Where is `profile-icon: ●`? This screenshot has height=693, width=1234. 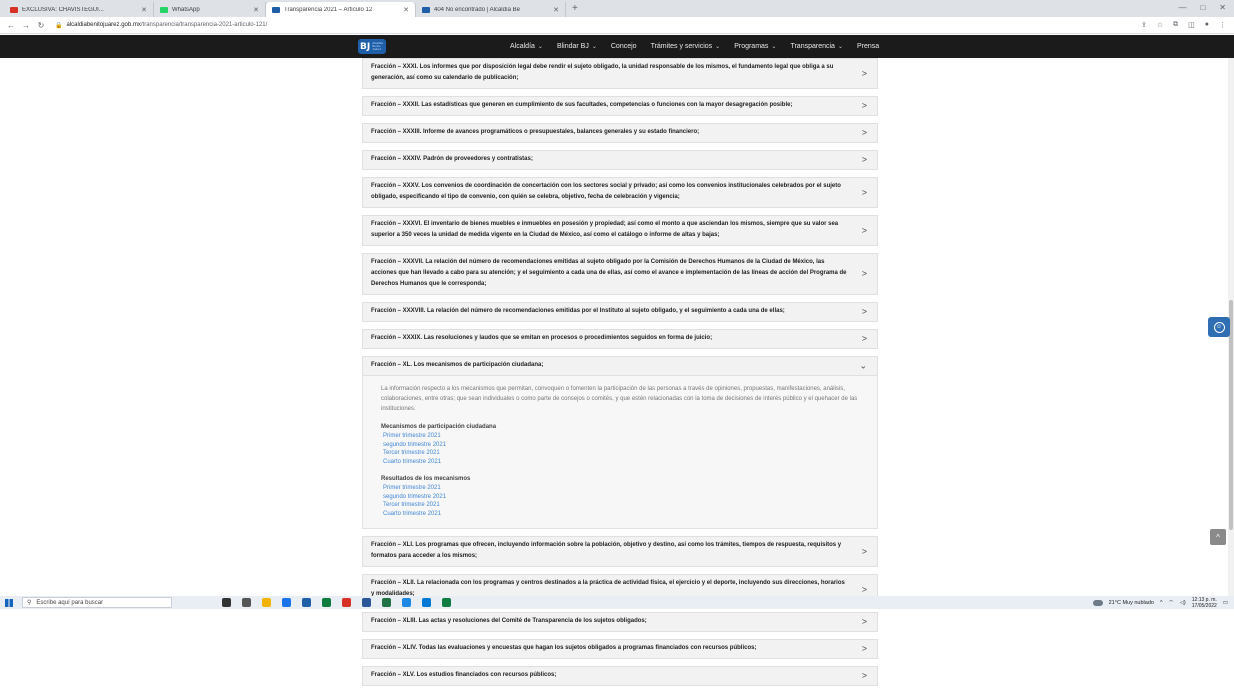 profile-icon: ● is located at coordinates (1207, 25).